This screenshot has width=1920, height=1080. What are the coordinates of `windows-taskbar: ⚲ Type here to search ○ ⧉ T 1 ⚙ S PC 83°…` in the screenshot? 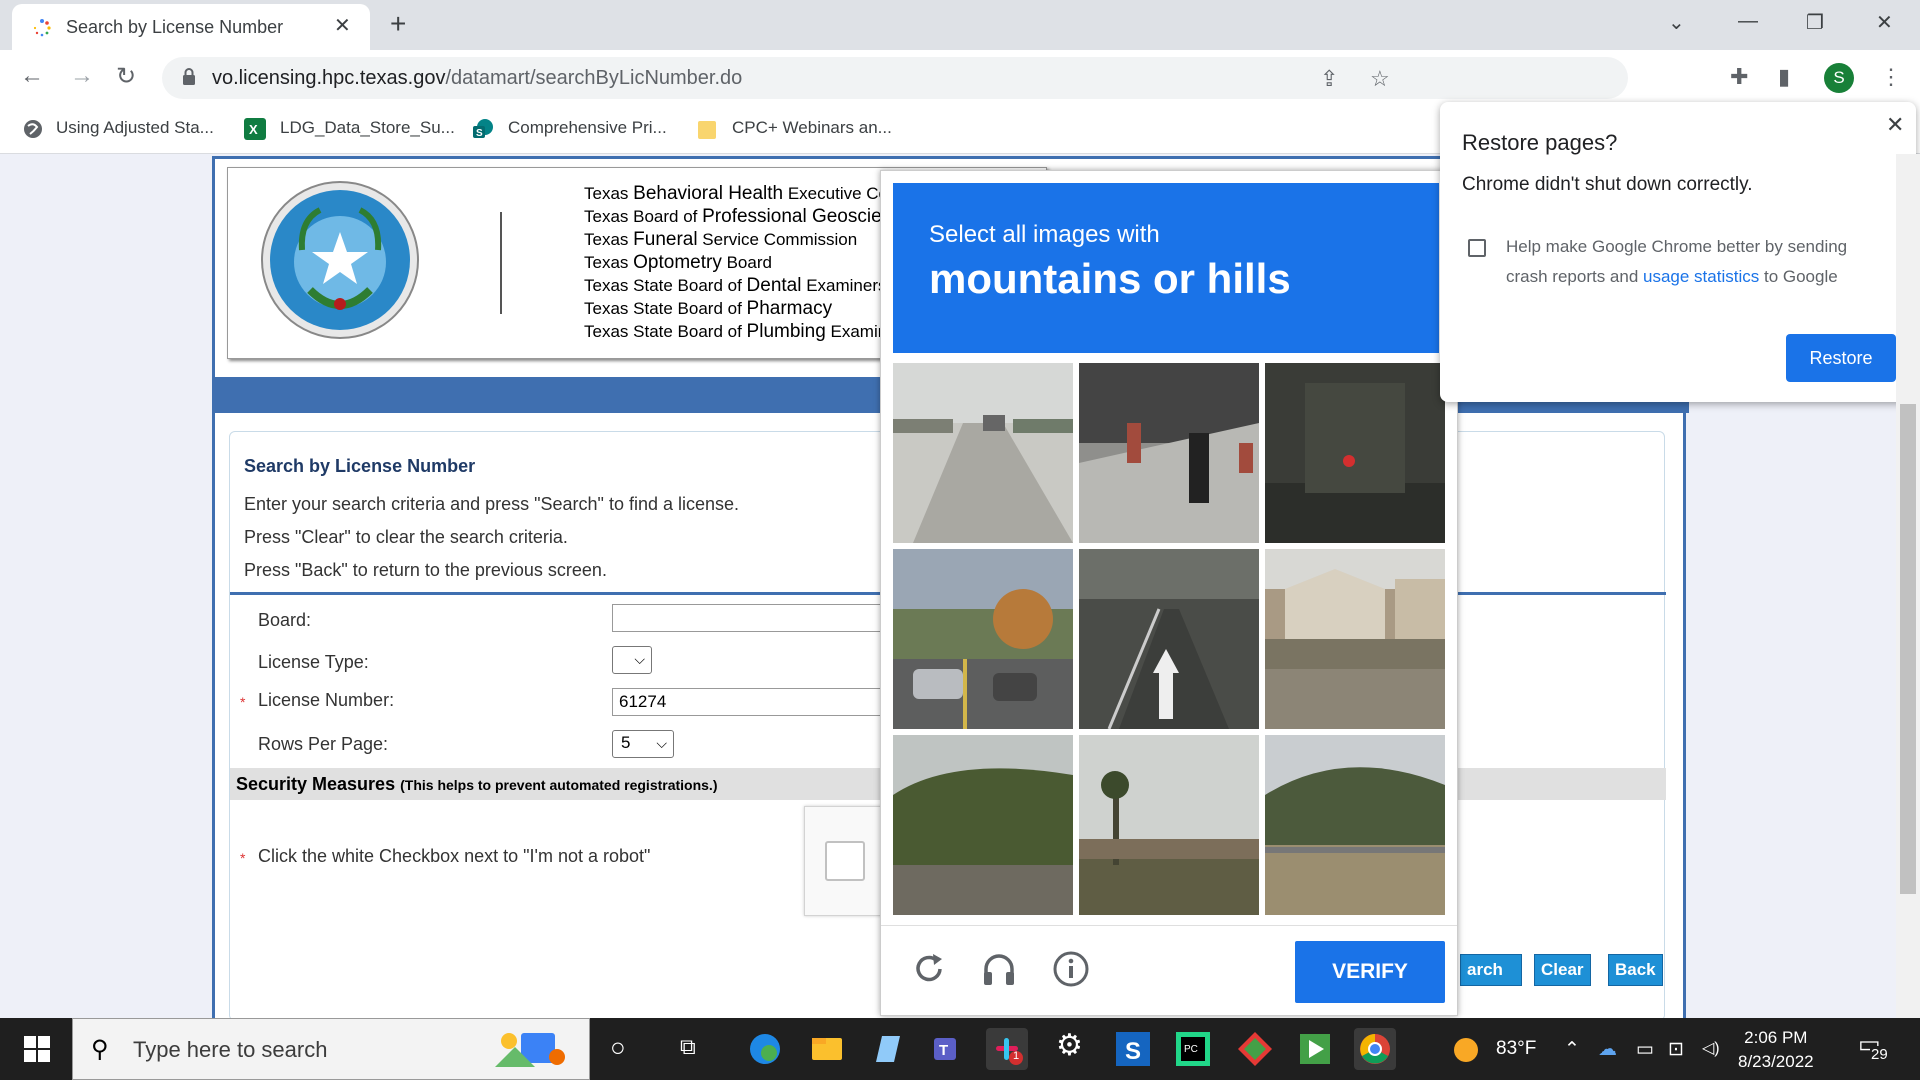 It's located at (960, 1049).